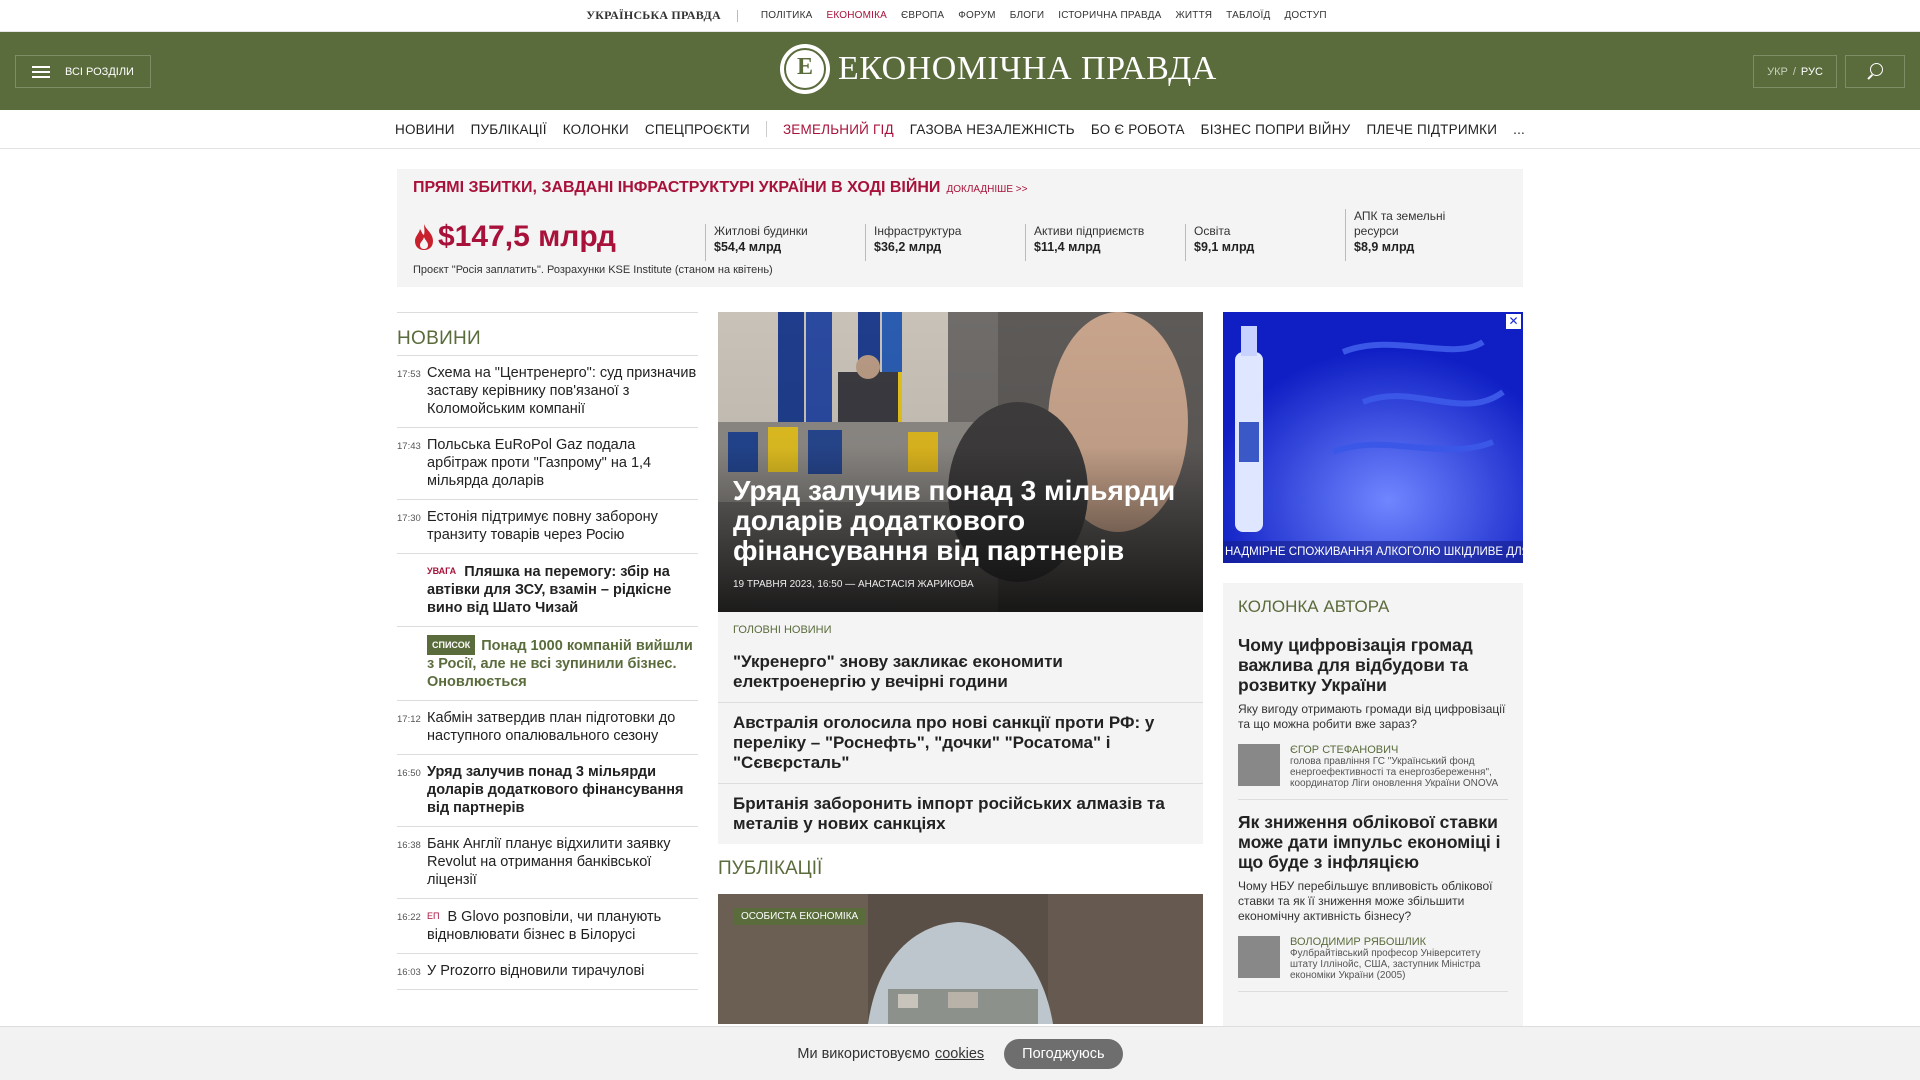  Describe the element at coordinates (442, 571) in the screenshot. I see `attention-badge: УВАГА` at that location.